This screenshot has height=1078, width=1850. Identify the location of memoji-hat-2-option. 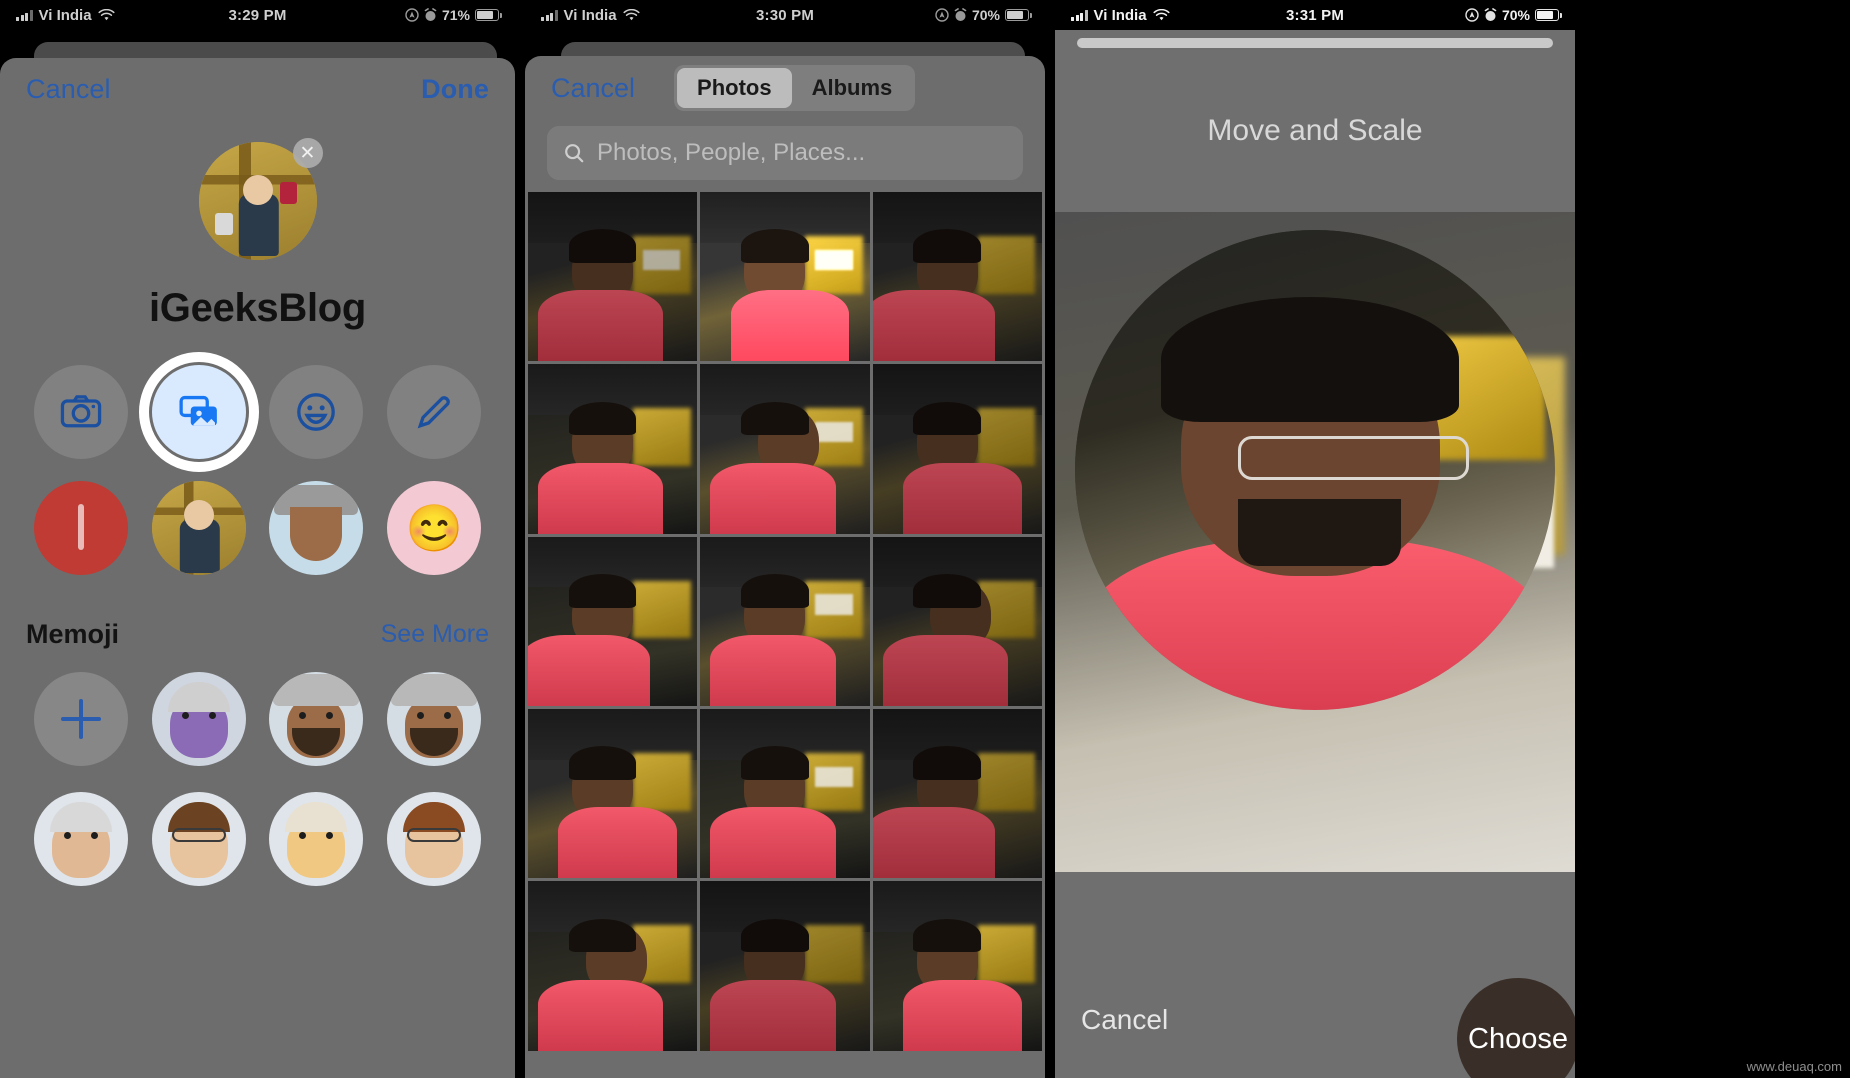
(434, 719).